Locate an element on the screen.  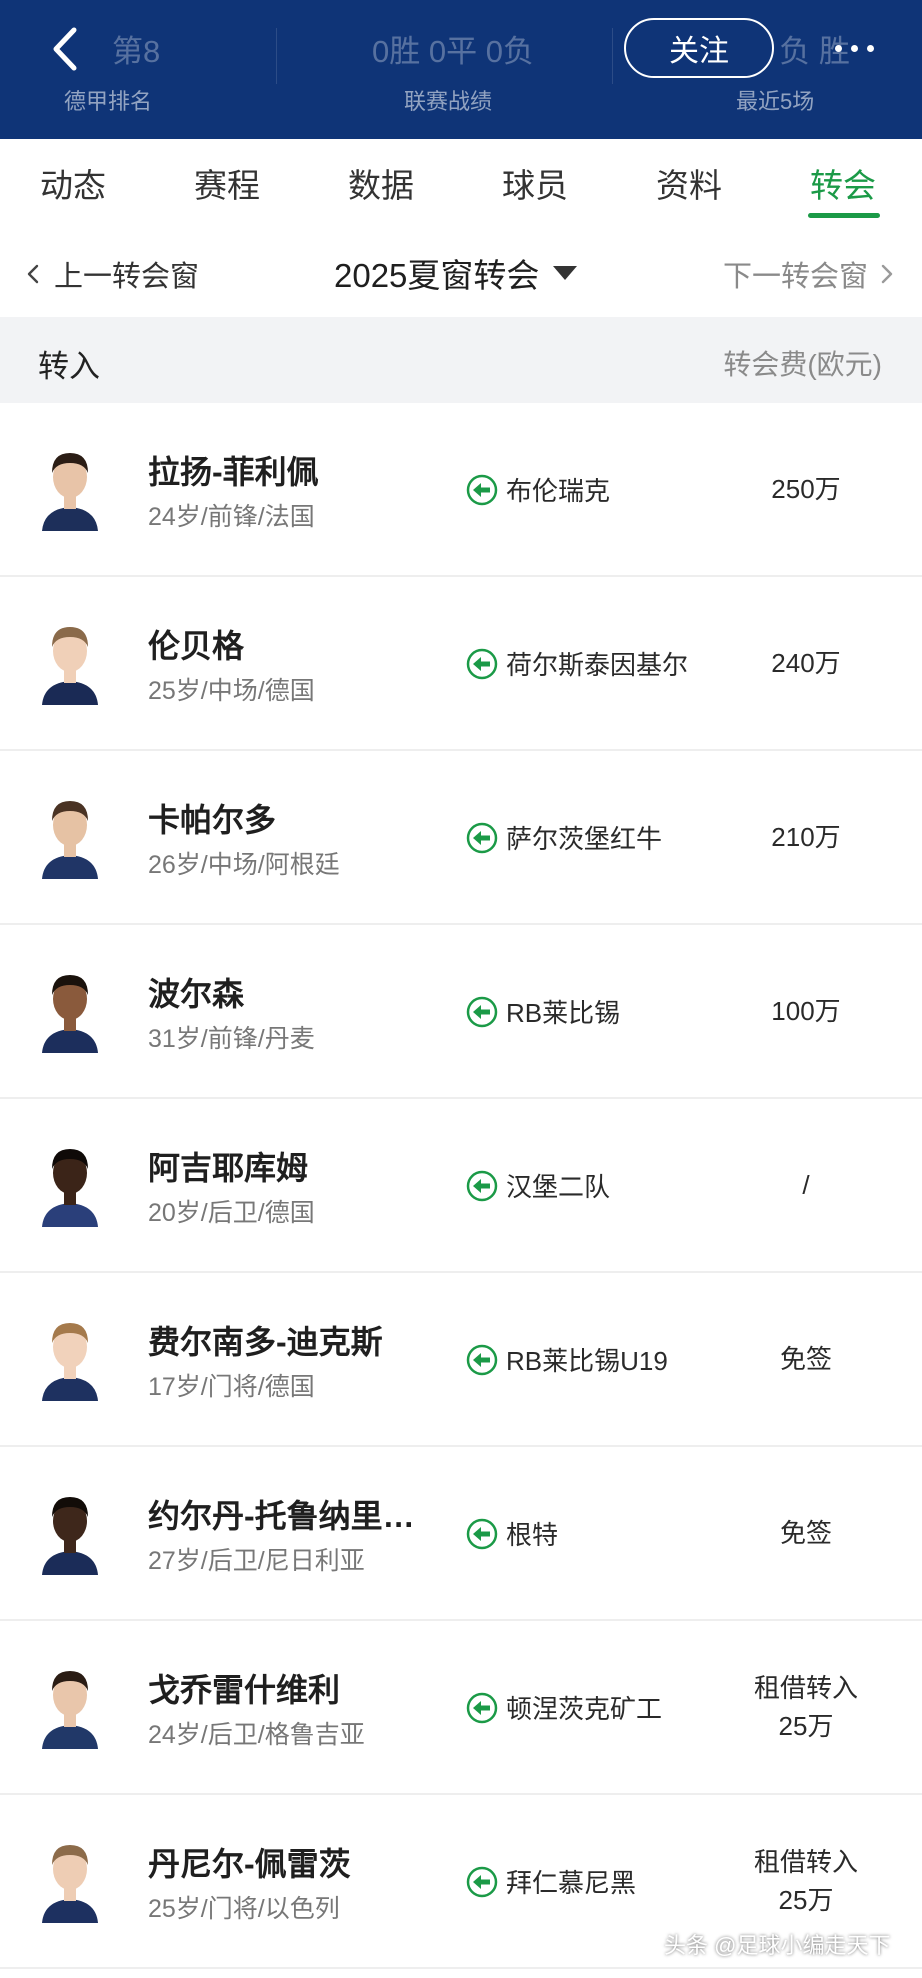
league-record-value: 0胜 0平 0负 is located at coordinates (453, 51).